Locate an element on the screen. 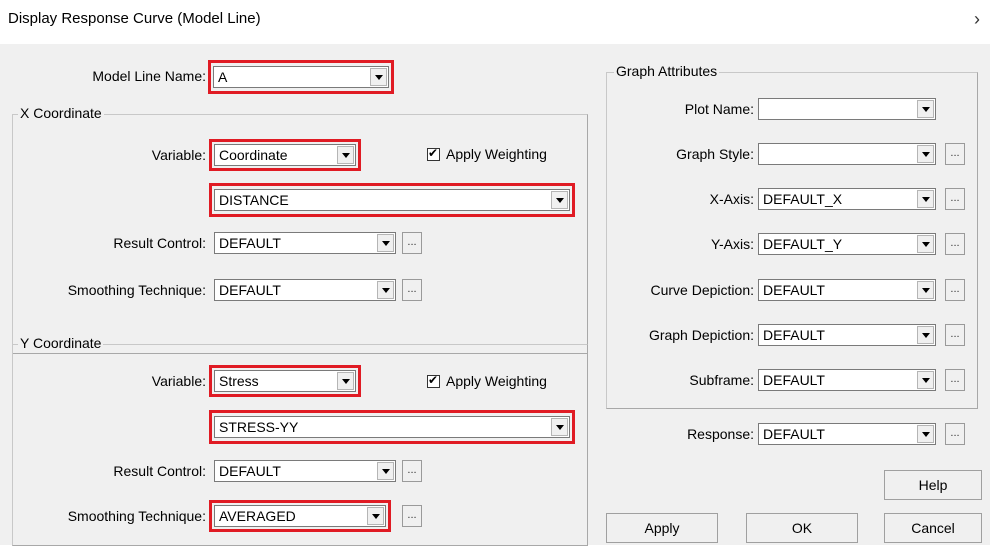  curve-depiction-label: Curve Depiction: is located at coordinates (702, 290).